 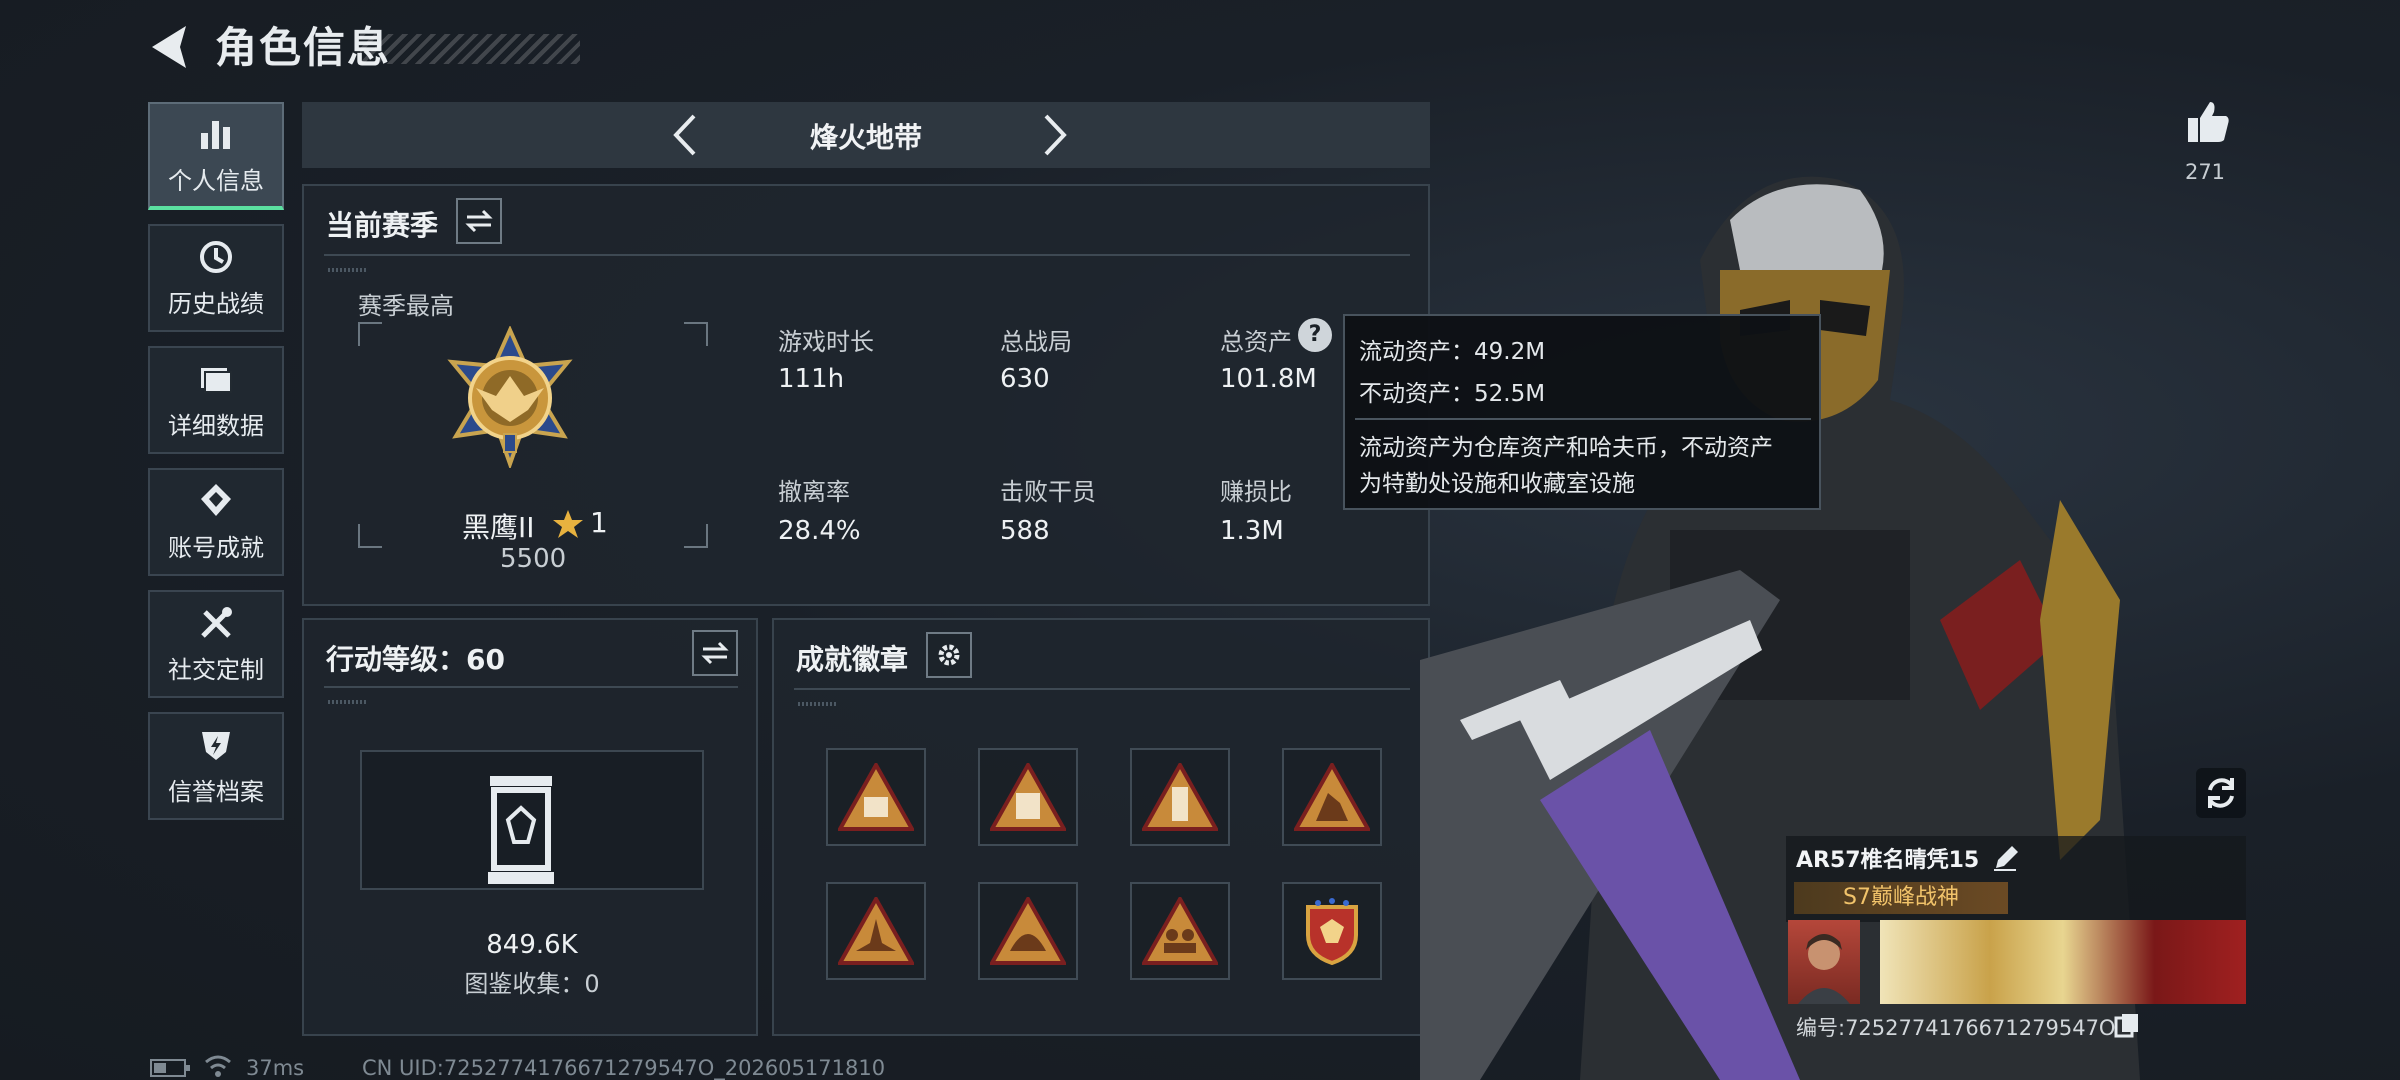 I want to click on action-level-panel: 行动等级：60 849.6K 图鉴收集：0, so click(x=530, y=827).